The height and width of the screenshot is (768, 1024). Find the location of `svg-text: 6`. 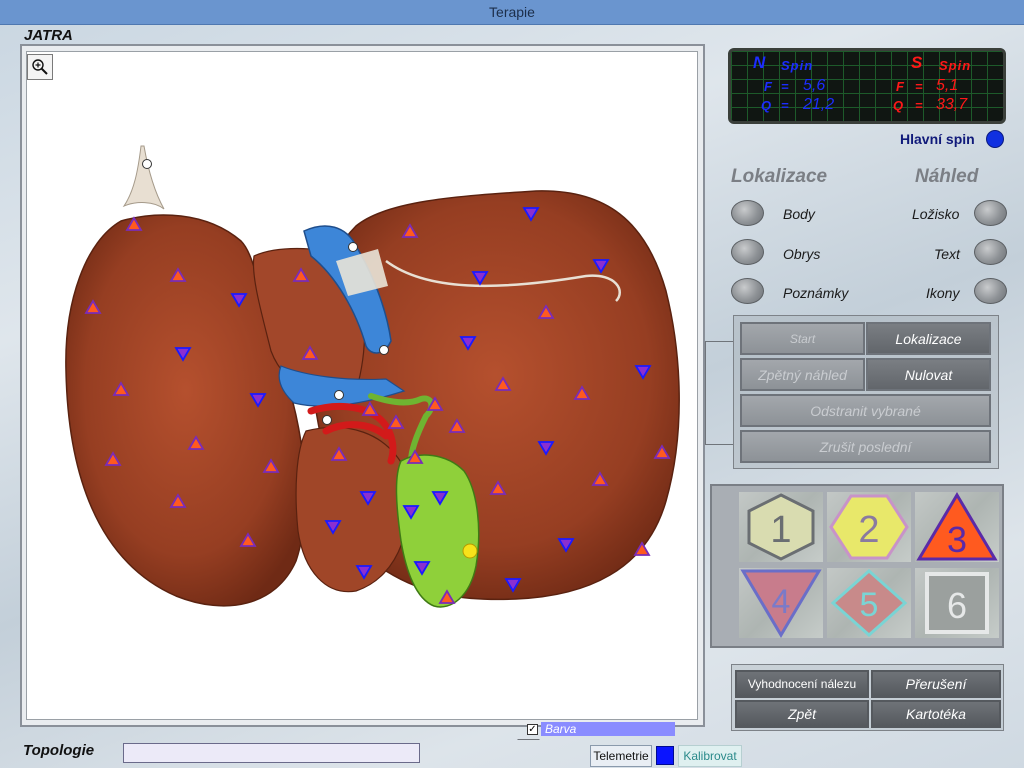

svg-text: 6 is located at coordinates (957, 605).